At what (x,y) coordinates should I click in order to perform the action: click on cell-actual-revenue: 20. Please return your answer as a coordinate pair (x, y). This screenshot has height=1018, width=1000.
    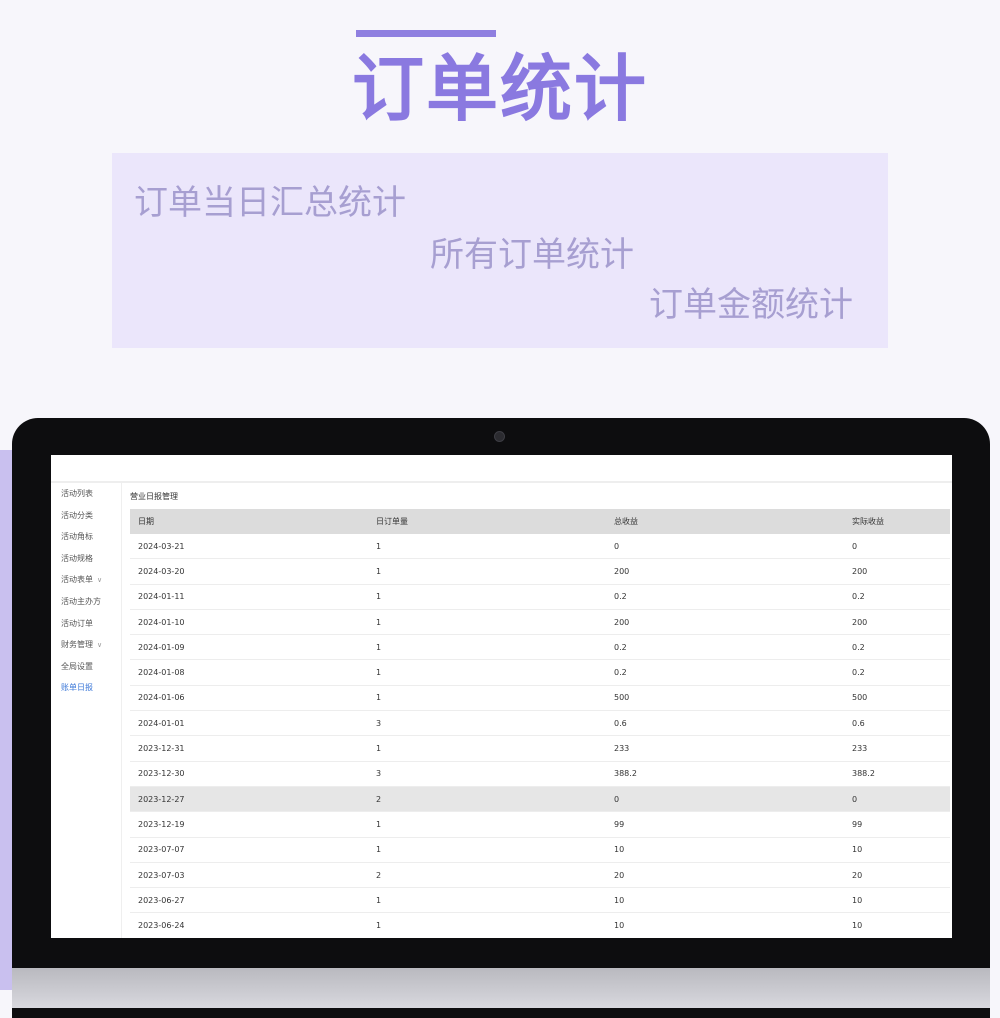
    Looking at the image, I should click on (897, 875).